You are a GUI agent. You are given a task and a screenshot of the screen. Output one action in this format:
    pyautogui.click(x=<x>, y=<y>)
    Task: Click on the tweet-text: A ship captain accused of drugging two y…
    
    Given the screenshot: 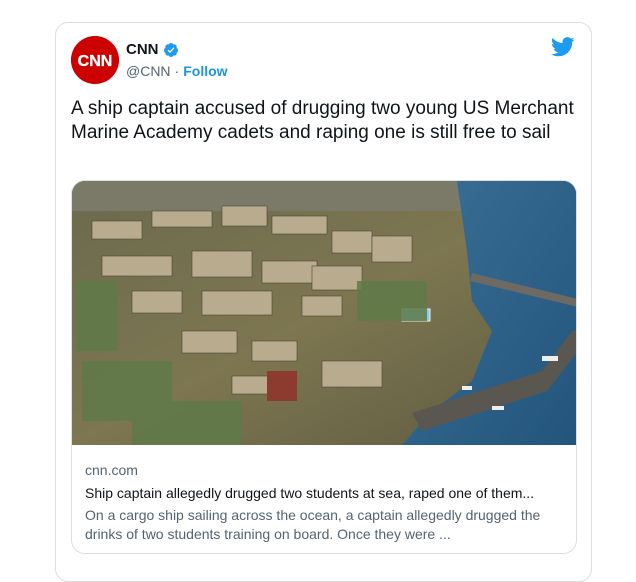 What is the action you would take?
    pyautogui.click(x=322, y=120)
    